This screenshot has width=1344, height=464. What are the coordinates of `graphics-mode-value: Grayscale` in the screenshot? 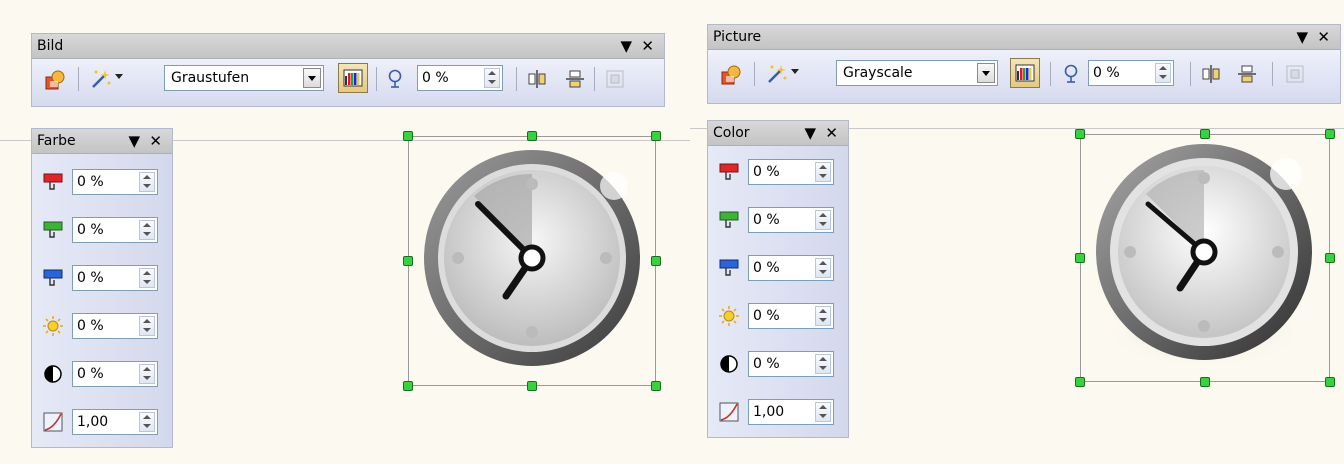 It's located at (878, 73).